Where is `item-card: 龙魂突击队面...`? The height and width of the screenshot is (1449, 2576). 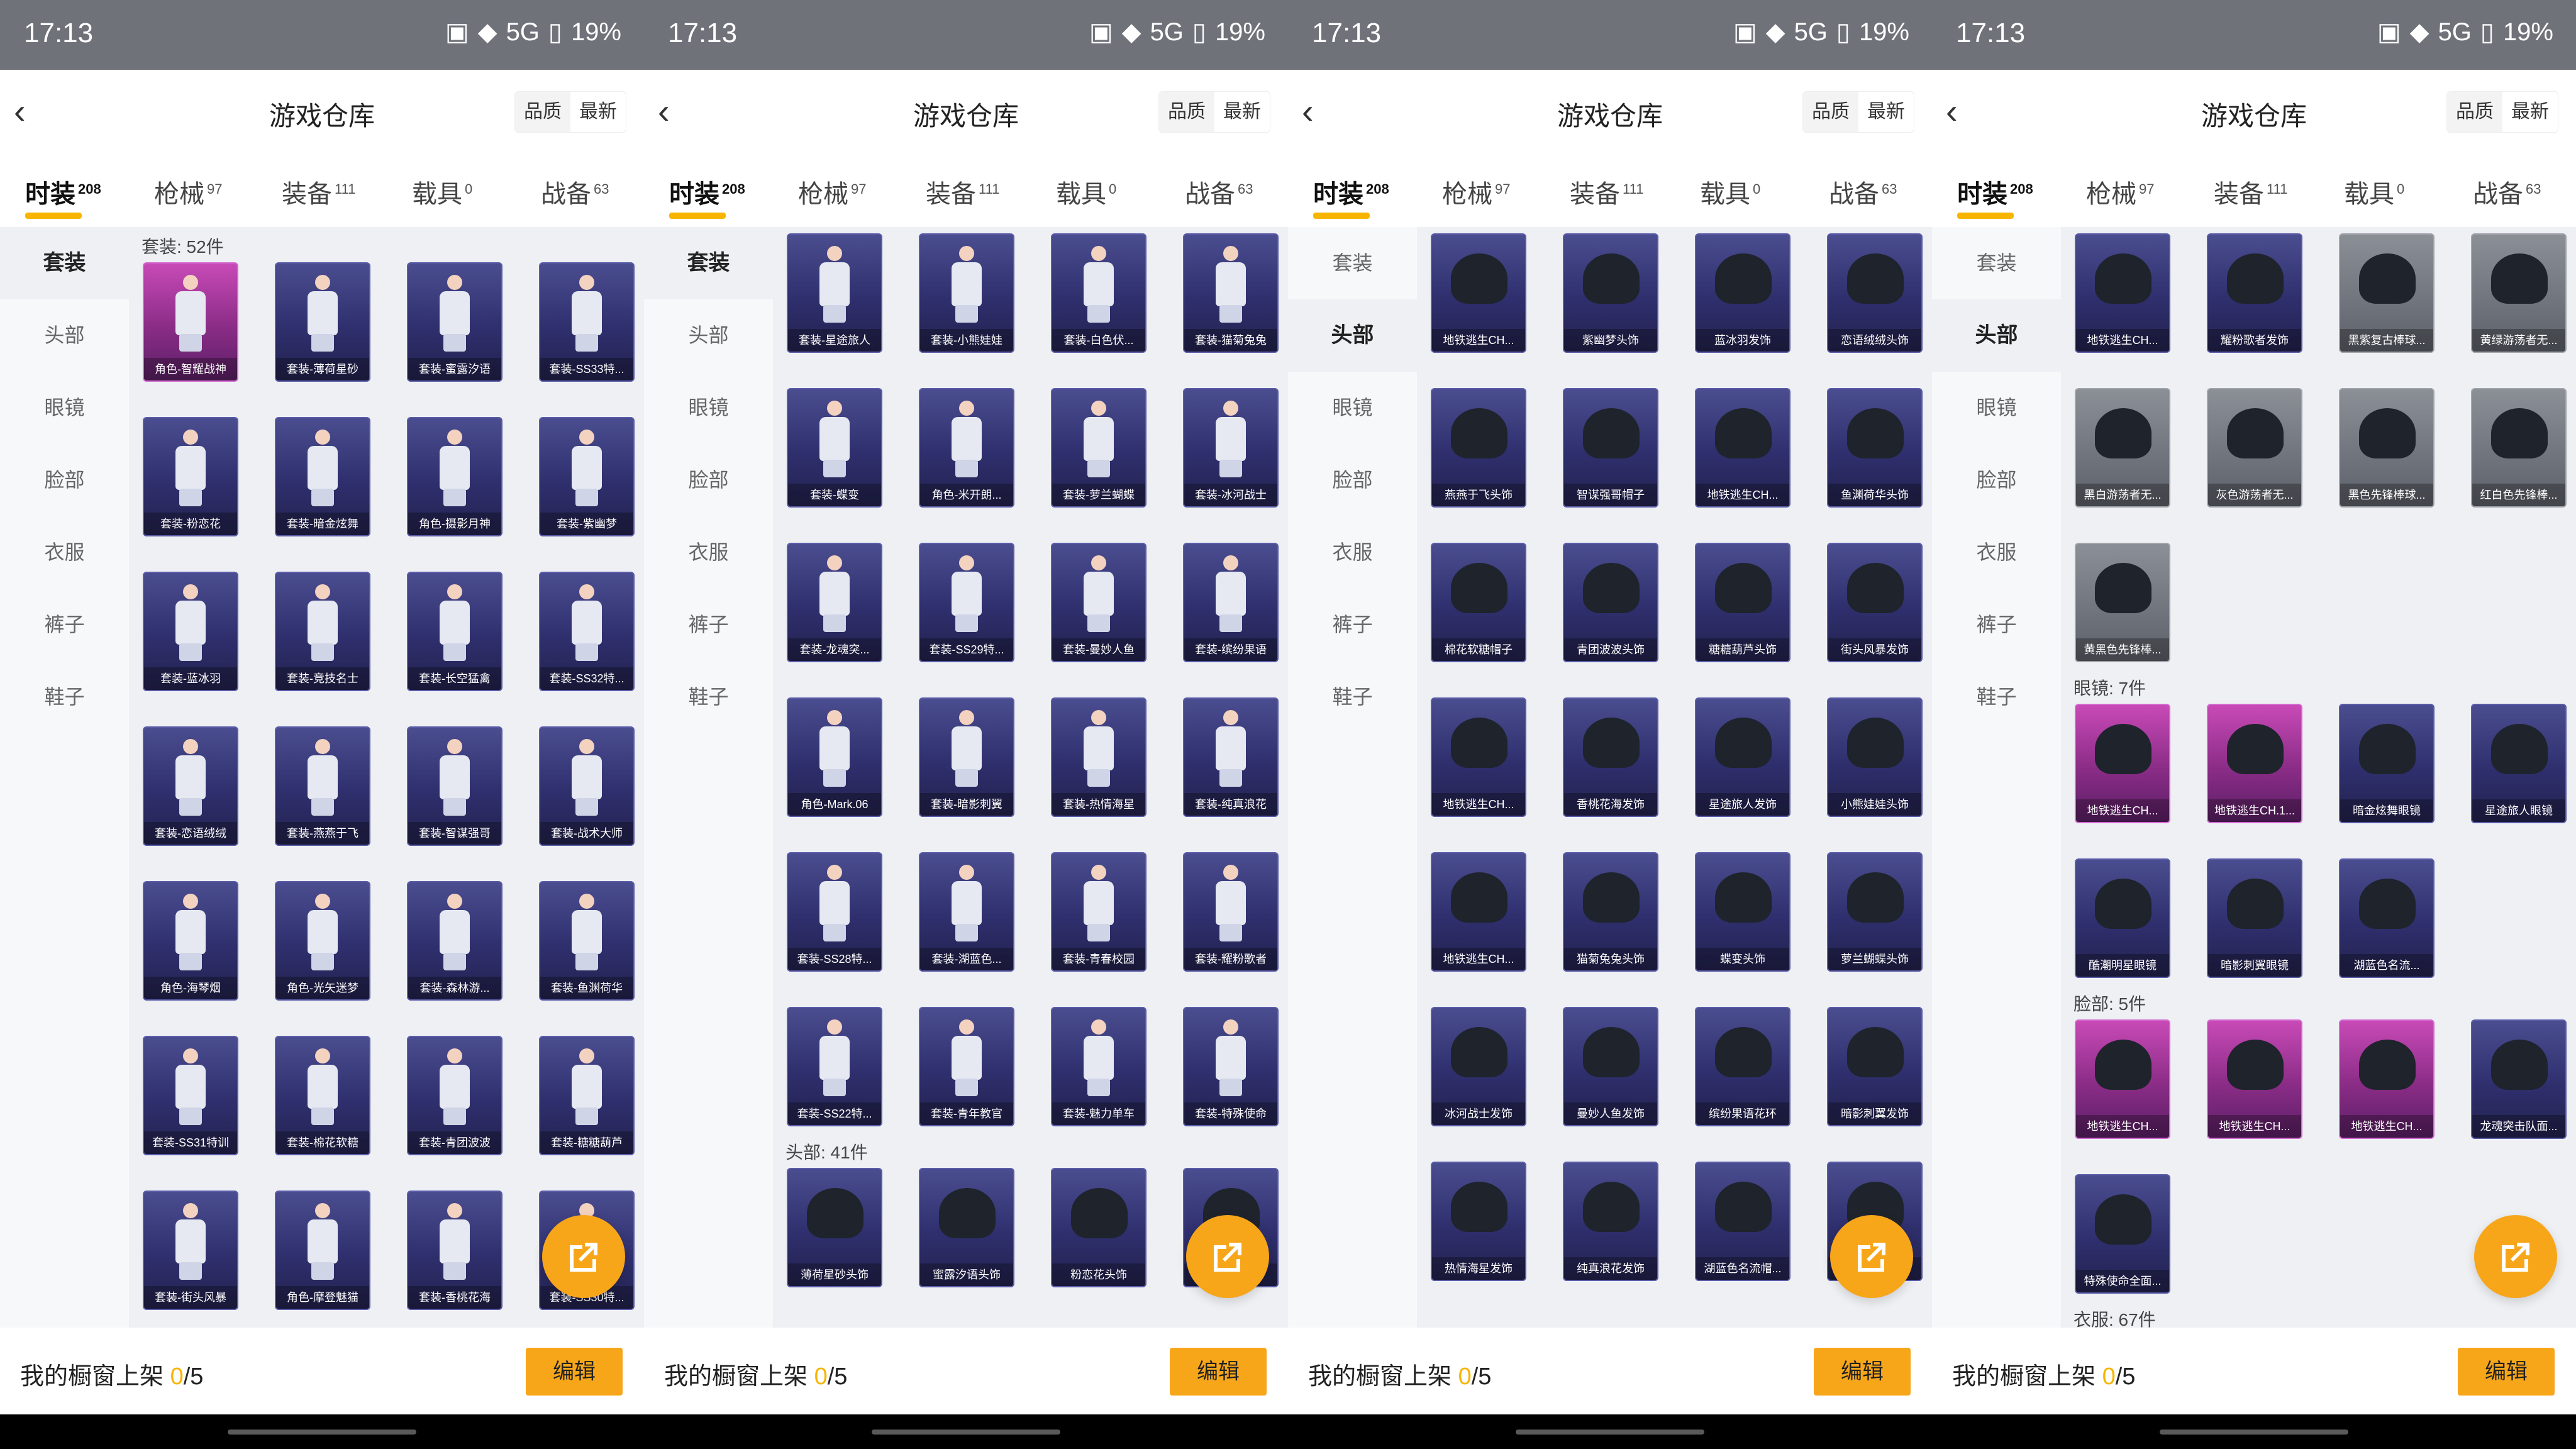 item-card: 龙魂突击队面... is located at coordinates (2519, 1079).